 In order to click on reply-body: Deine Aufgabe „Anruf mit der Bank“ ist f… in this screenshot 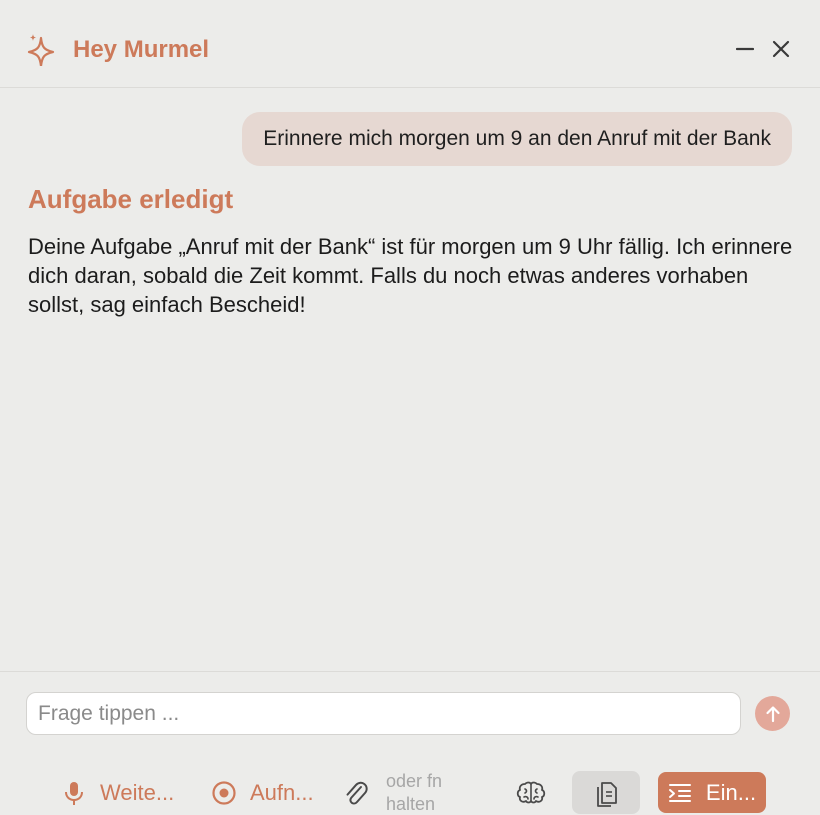, I will do `click(410, 275)`.